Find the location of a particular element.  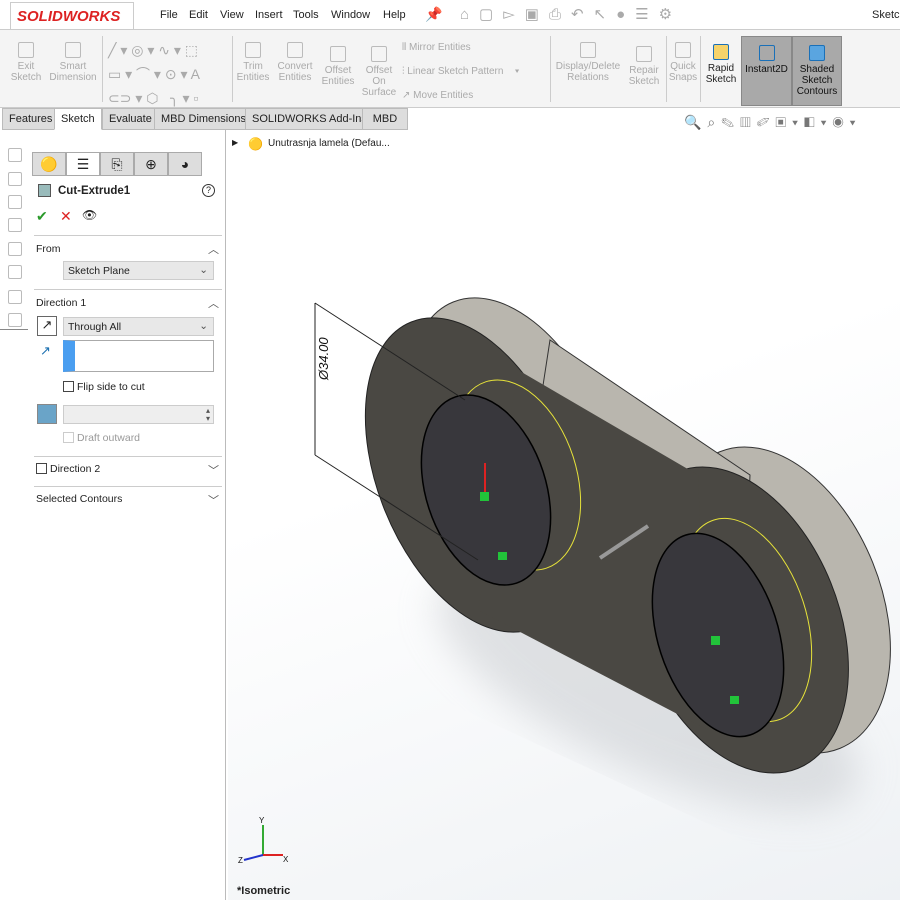

tab-features: Features is located at coordinates (31, 119).